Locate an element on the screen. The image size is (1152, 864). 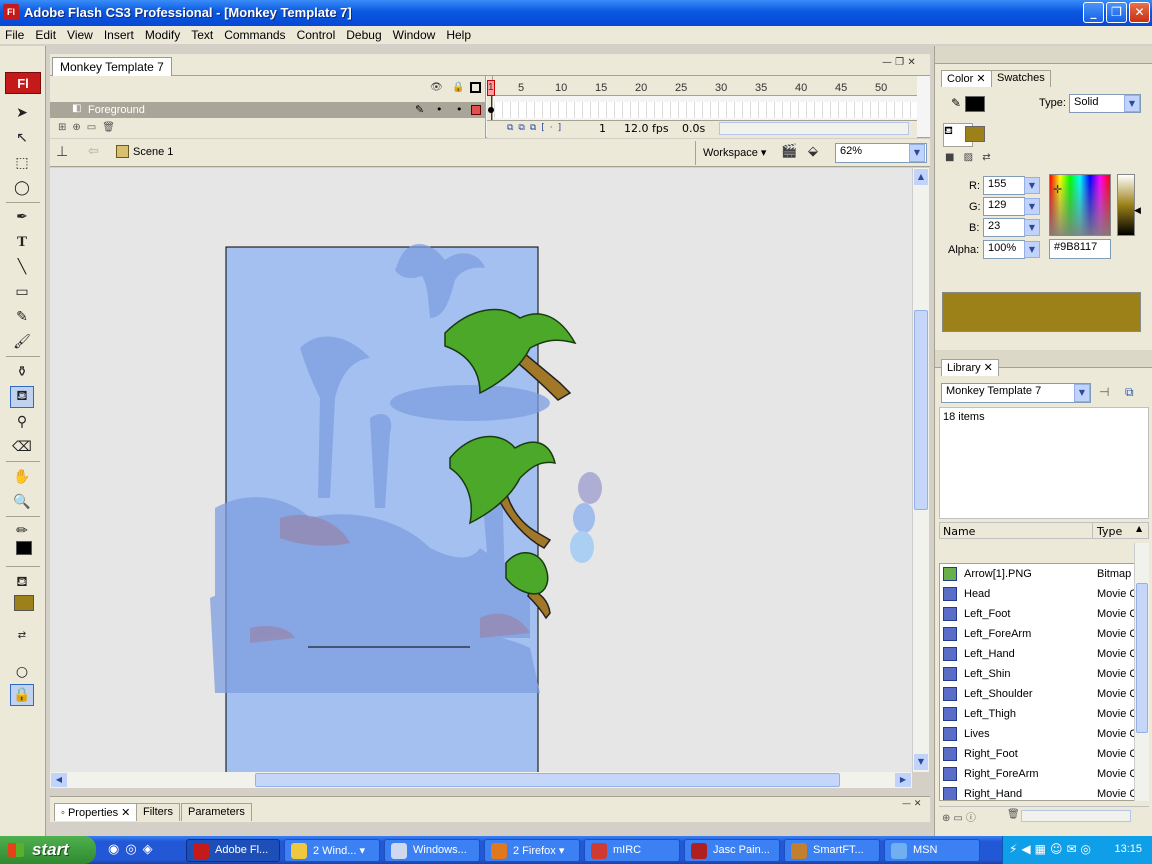
red-field: 155 is located at coordinates (1004, 185).